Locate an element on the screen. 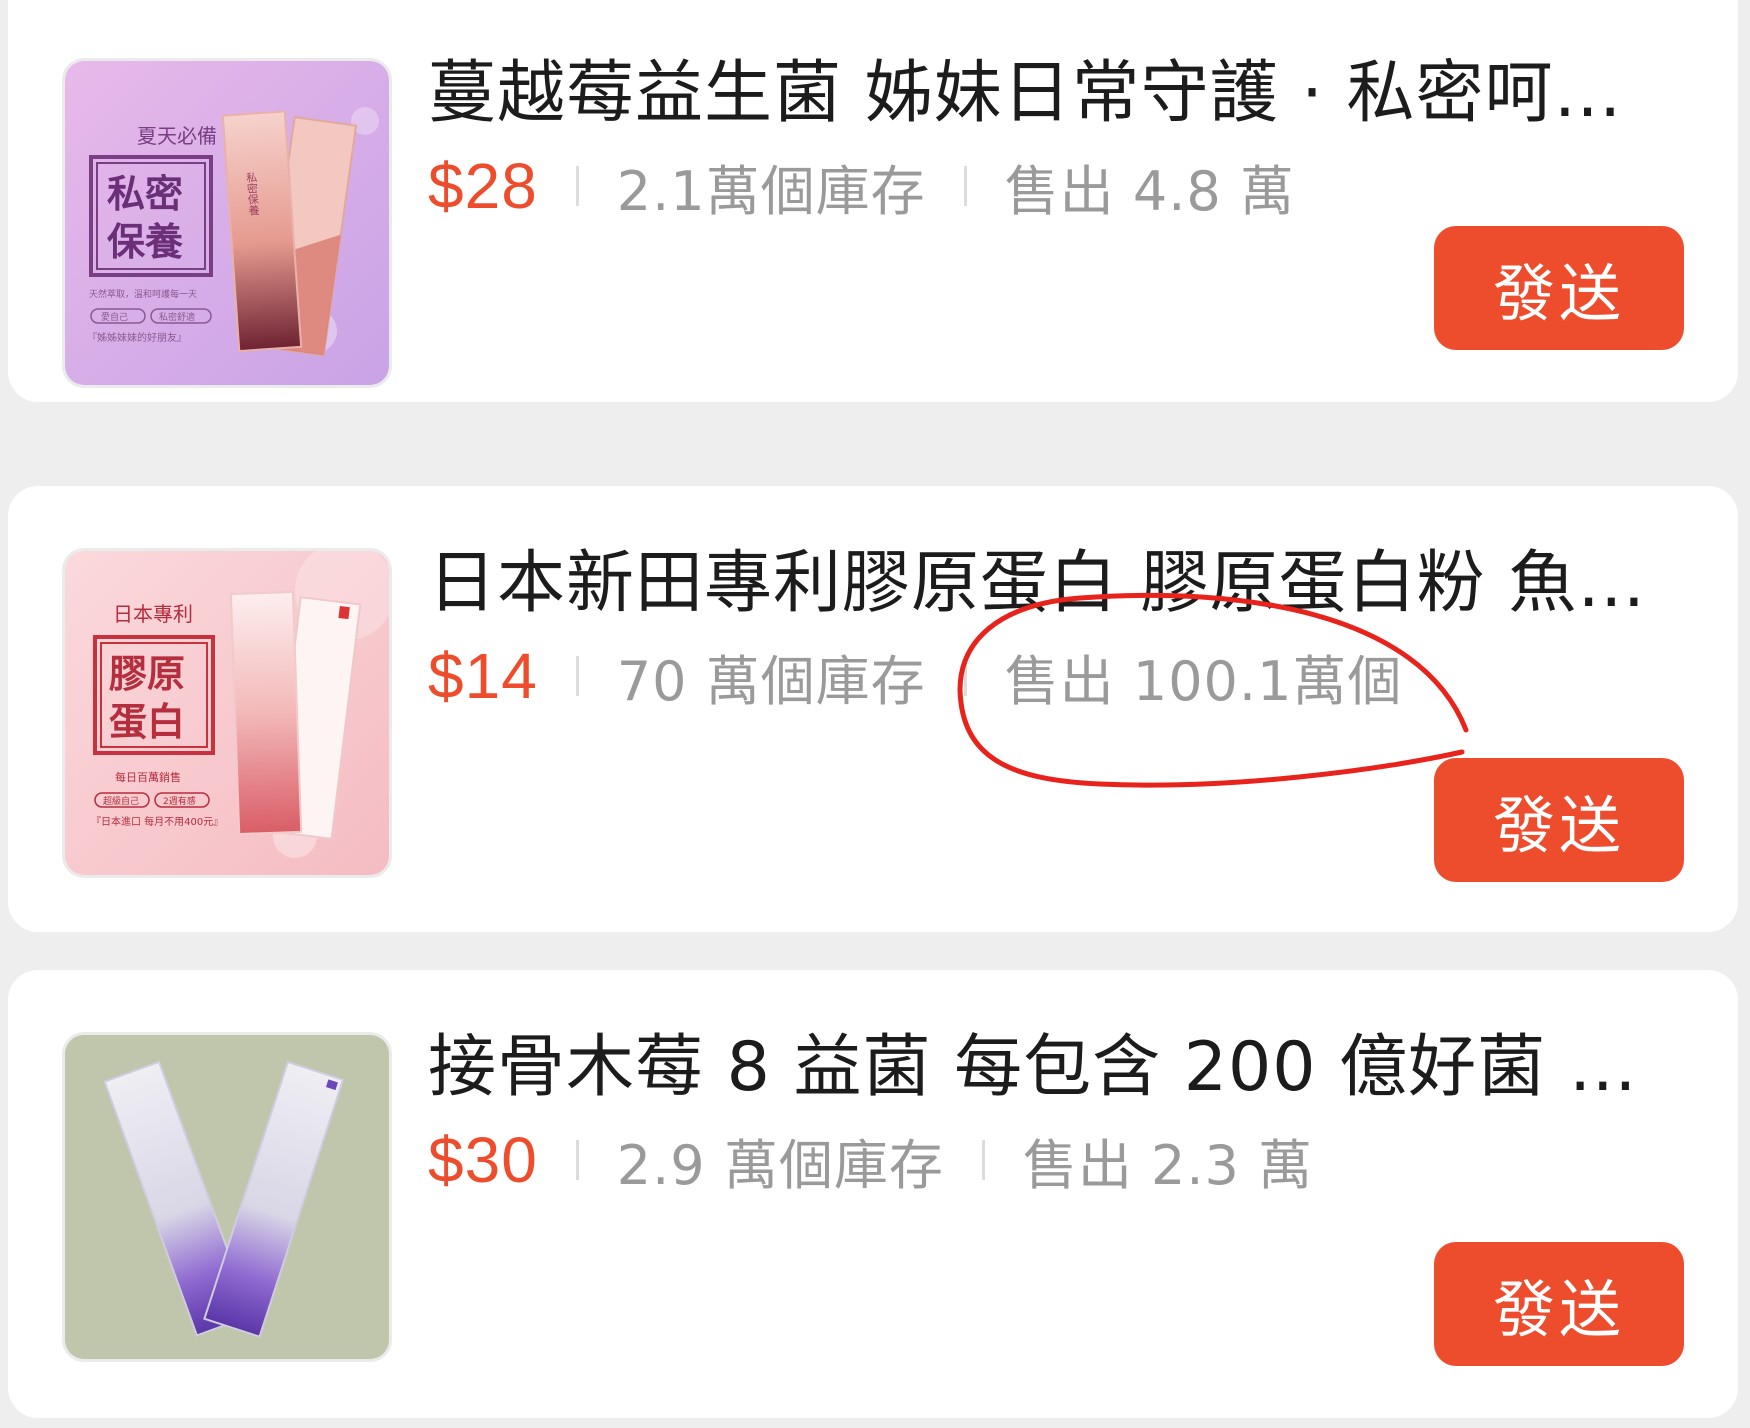 This screenshot has width=1750, height=1428. product-price: $14 is located at coordinates (483, 676).